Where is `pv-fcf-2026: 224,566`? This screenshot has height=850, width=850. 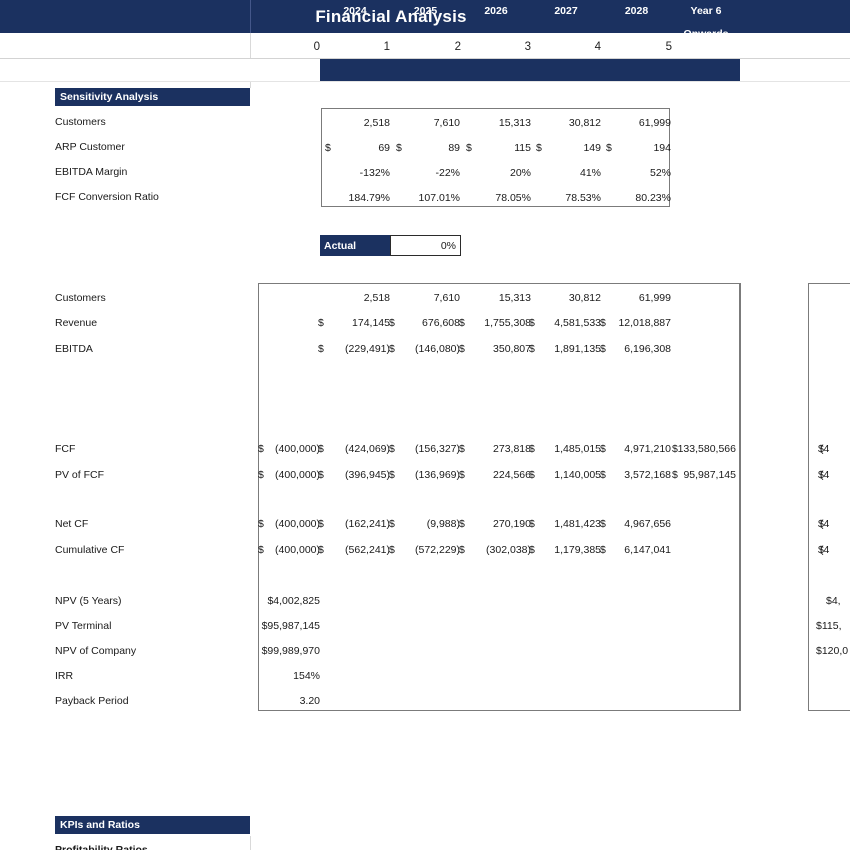
pv-fcf-2026: 224,566 is located at coordinates (512, 475).